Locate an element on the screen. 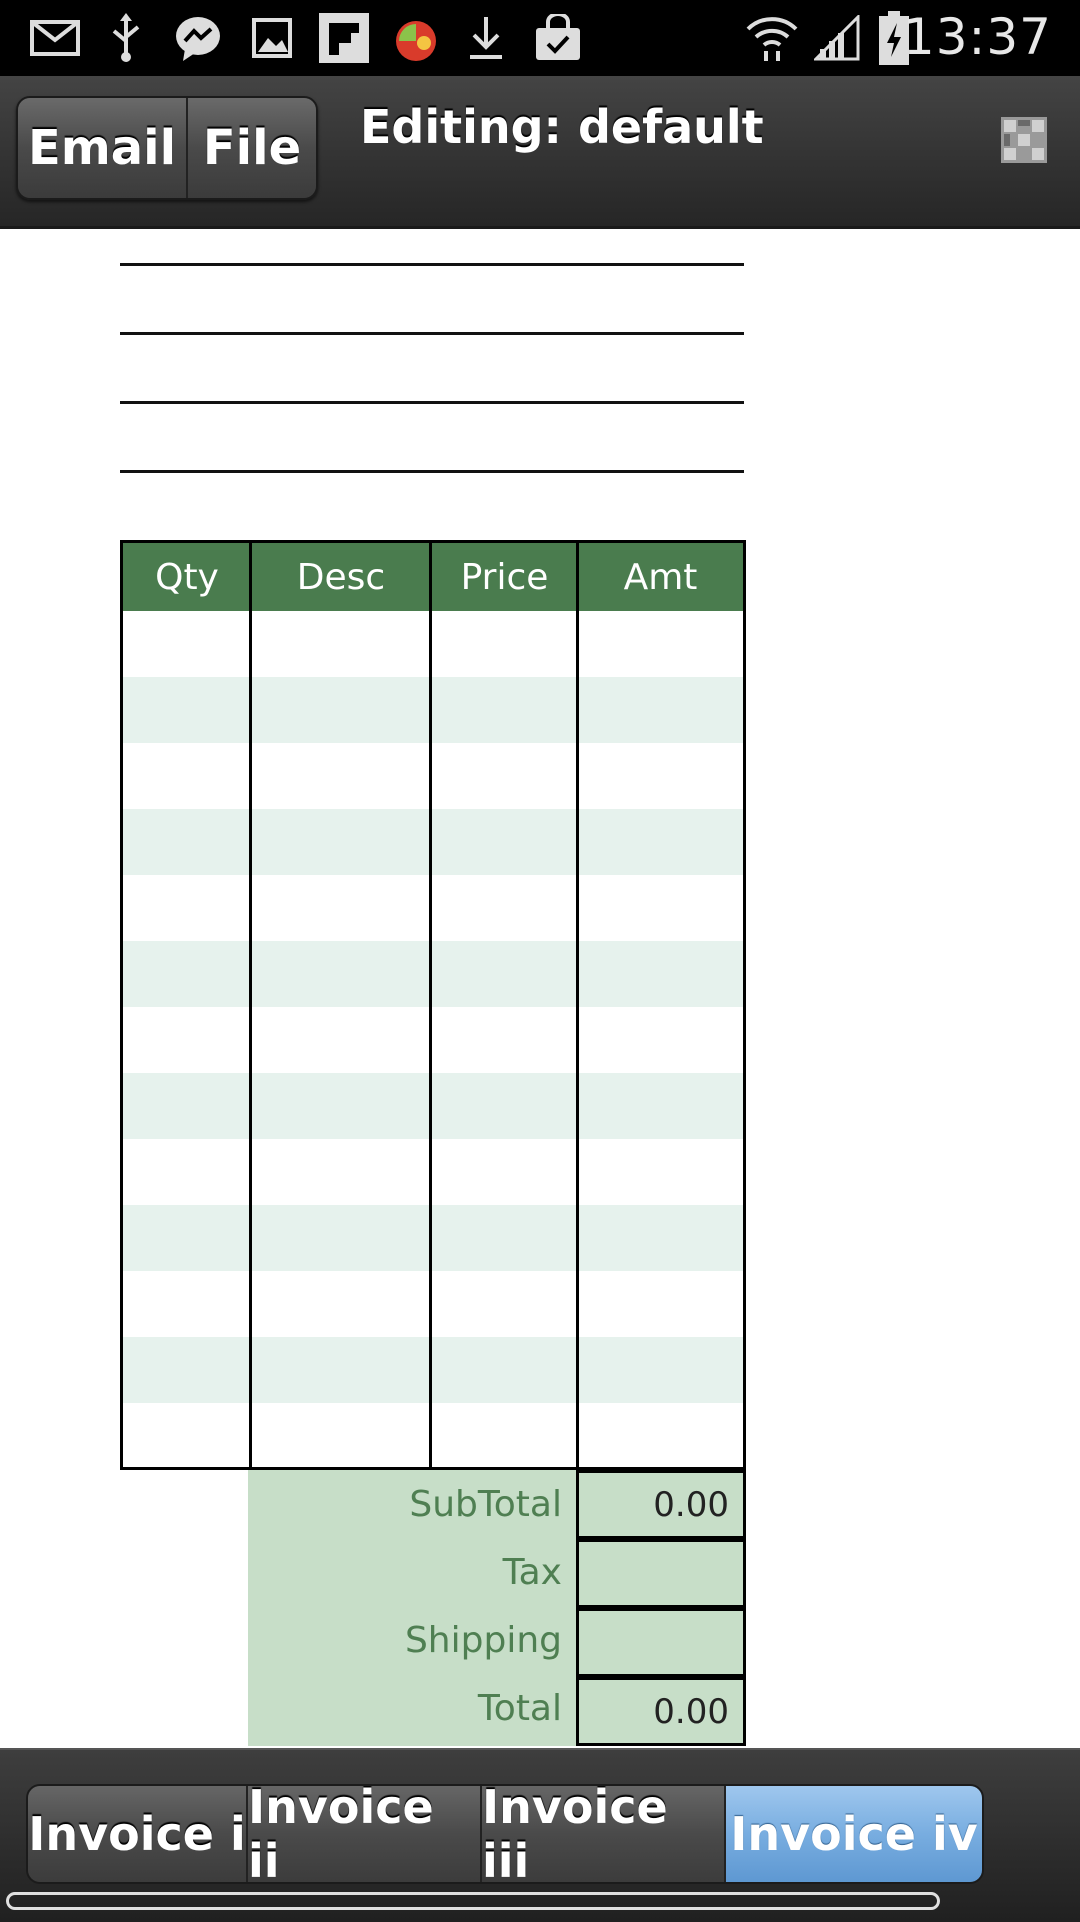 The image size is (1080, 1922). table-header: Qty Desc Price Amt is located at coordinates (433, 577).